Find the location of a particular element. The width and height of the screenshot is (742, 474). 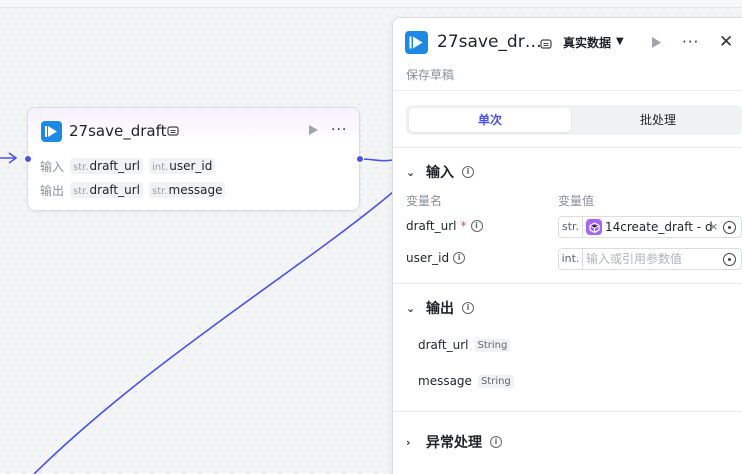

edge-outgoing is located at coordinates (377, 160).